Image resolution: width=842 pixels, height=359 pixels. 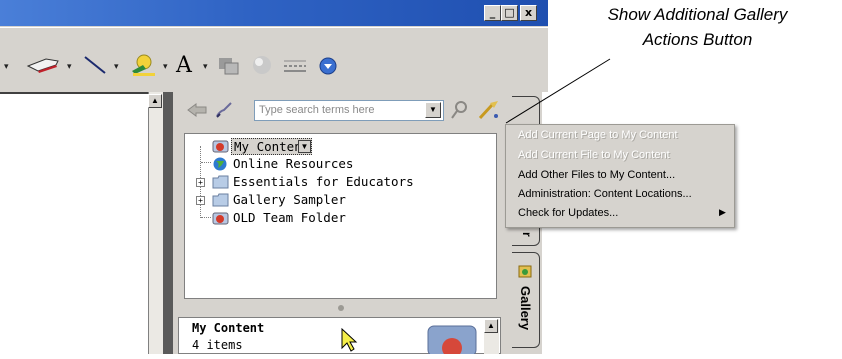 What do you see at coordinates (459, 110) in the screenshot?
I see `search-icon` at bounding box center [459, 110].